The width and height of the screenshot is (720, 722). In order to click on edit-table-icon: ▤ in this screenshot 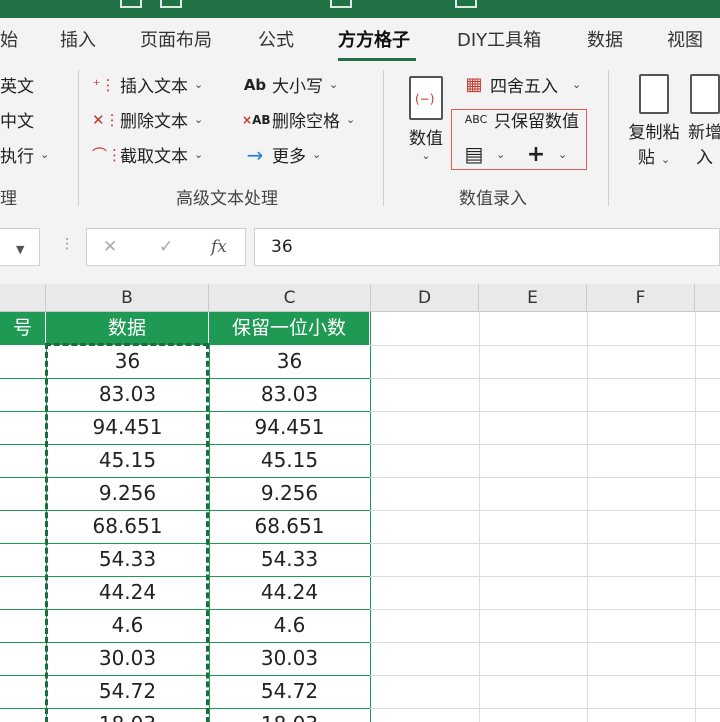, I will do `click(474, 154)`.